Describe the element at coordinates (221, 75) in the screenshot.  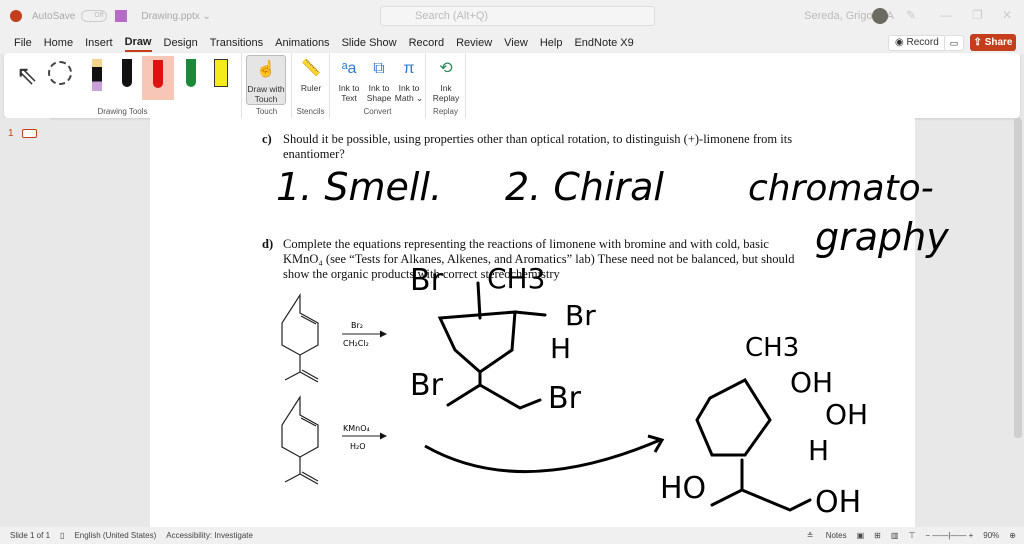
I see `yellow-highlighter-icon` at that location.